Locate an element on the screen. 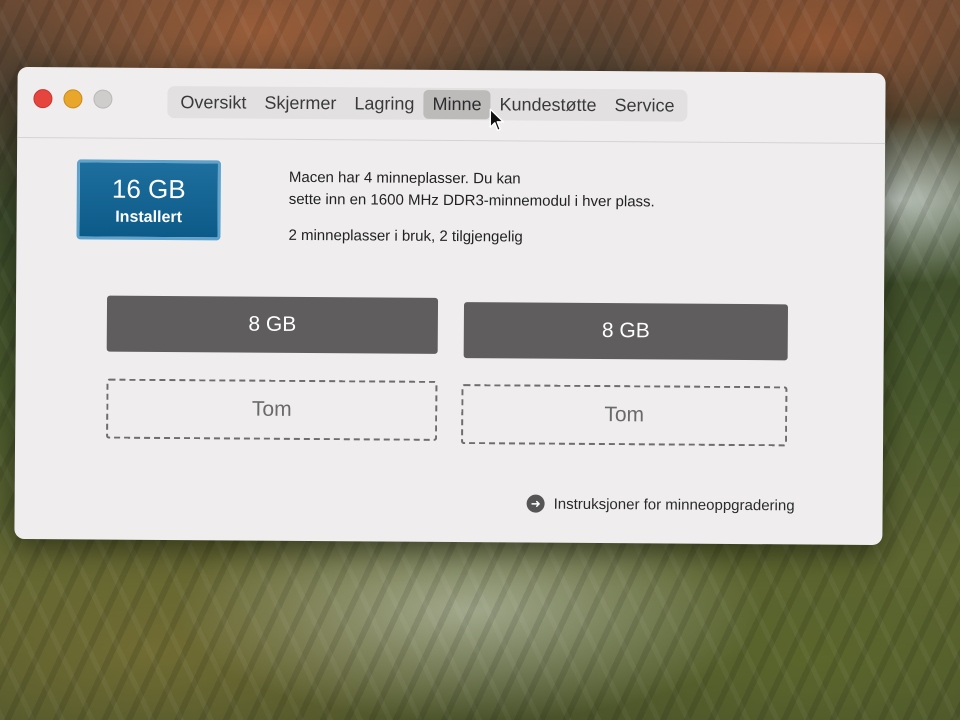 Image resolution: width=960 pixels, height=720 pixels. memory-slot-4: Tom is located at coordinates (624, 415).